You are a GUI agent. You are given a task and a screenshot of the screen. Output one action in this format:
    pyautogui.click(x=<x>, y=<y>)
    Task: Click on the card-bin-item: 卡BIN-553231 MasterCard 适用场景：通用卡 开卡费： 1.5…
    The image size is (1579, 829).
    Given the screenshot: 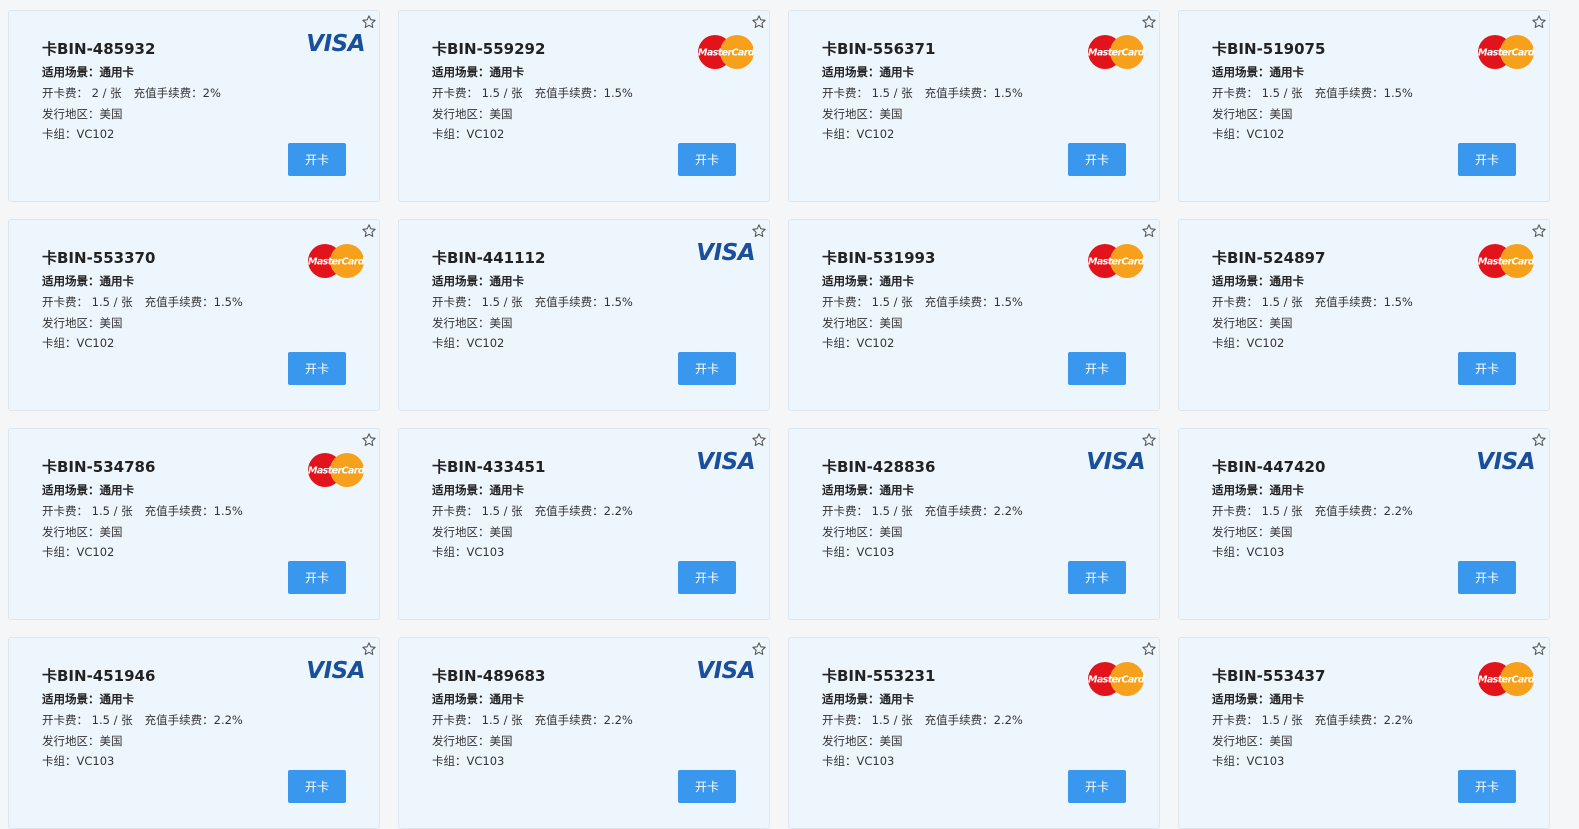 What is the action you would take?
    pyautogui.click(x=974, y=733)
    